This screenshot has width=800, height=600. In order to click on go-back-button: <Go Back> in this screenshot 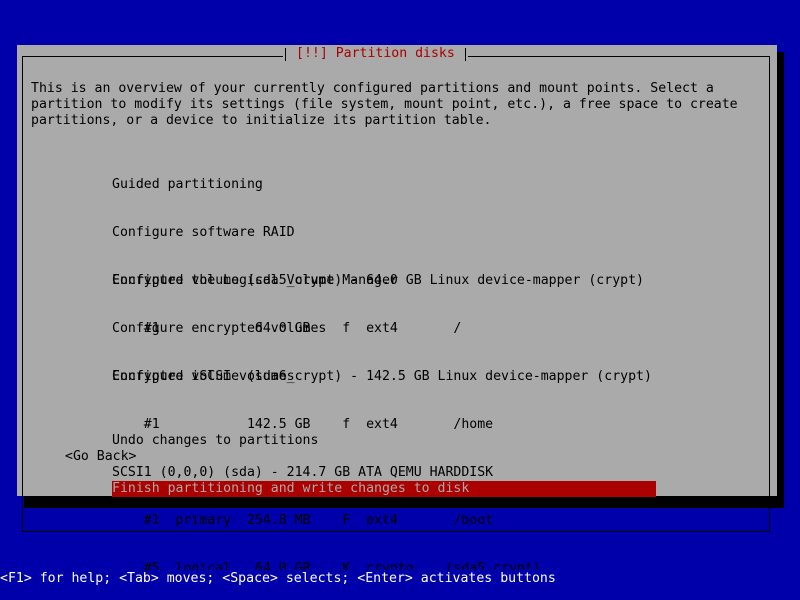, I will do `click(100, 457)`.